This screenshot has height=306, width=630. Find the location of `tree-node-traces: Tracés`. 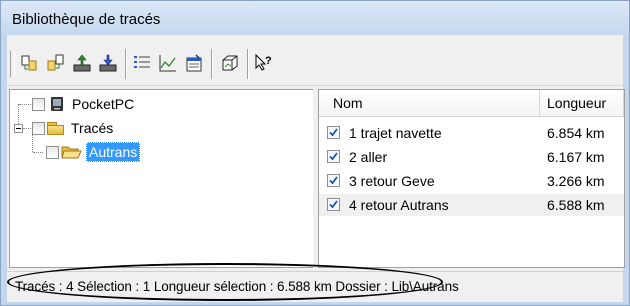

tree-node-traces: Tracés is located at coordinates (72, 128).